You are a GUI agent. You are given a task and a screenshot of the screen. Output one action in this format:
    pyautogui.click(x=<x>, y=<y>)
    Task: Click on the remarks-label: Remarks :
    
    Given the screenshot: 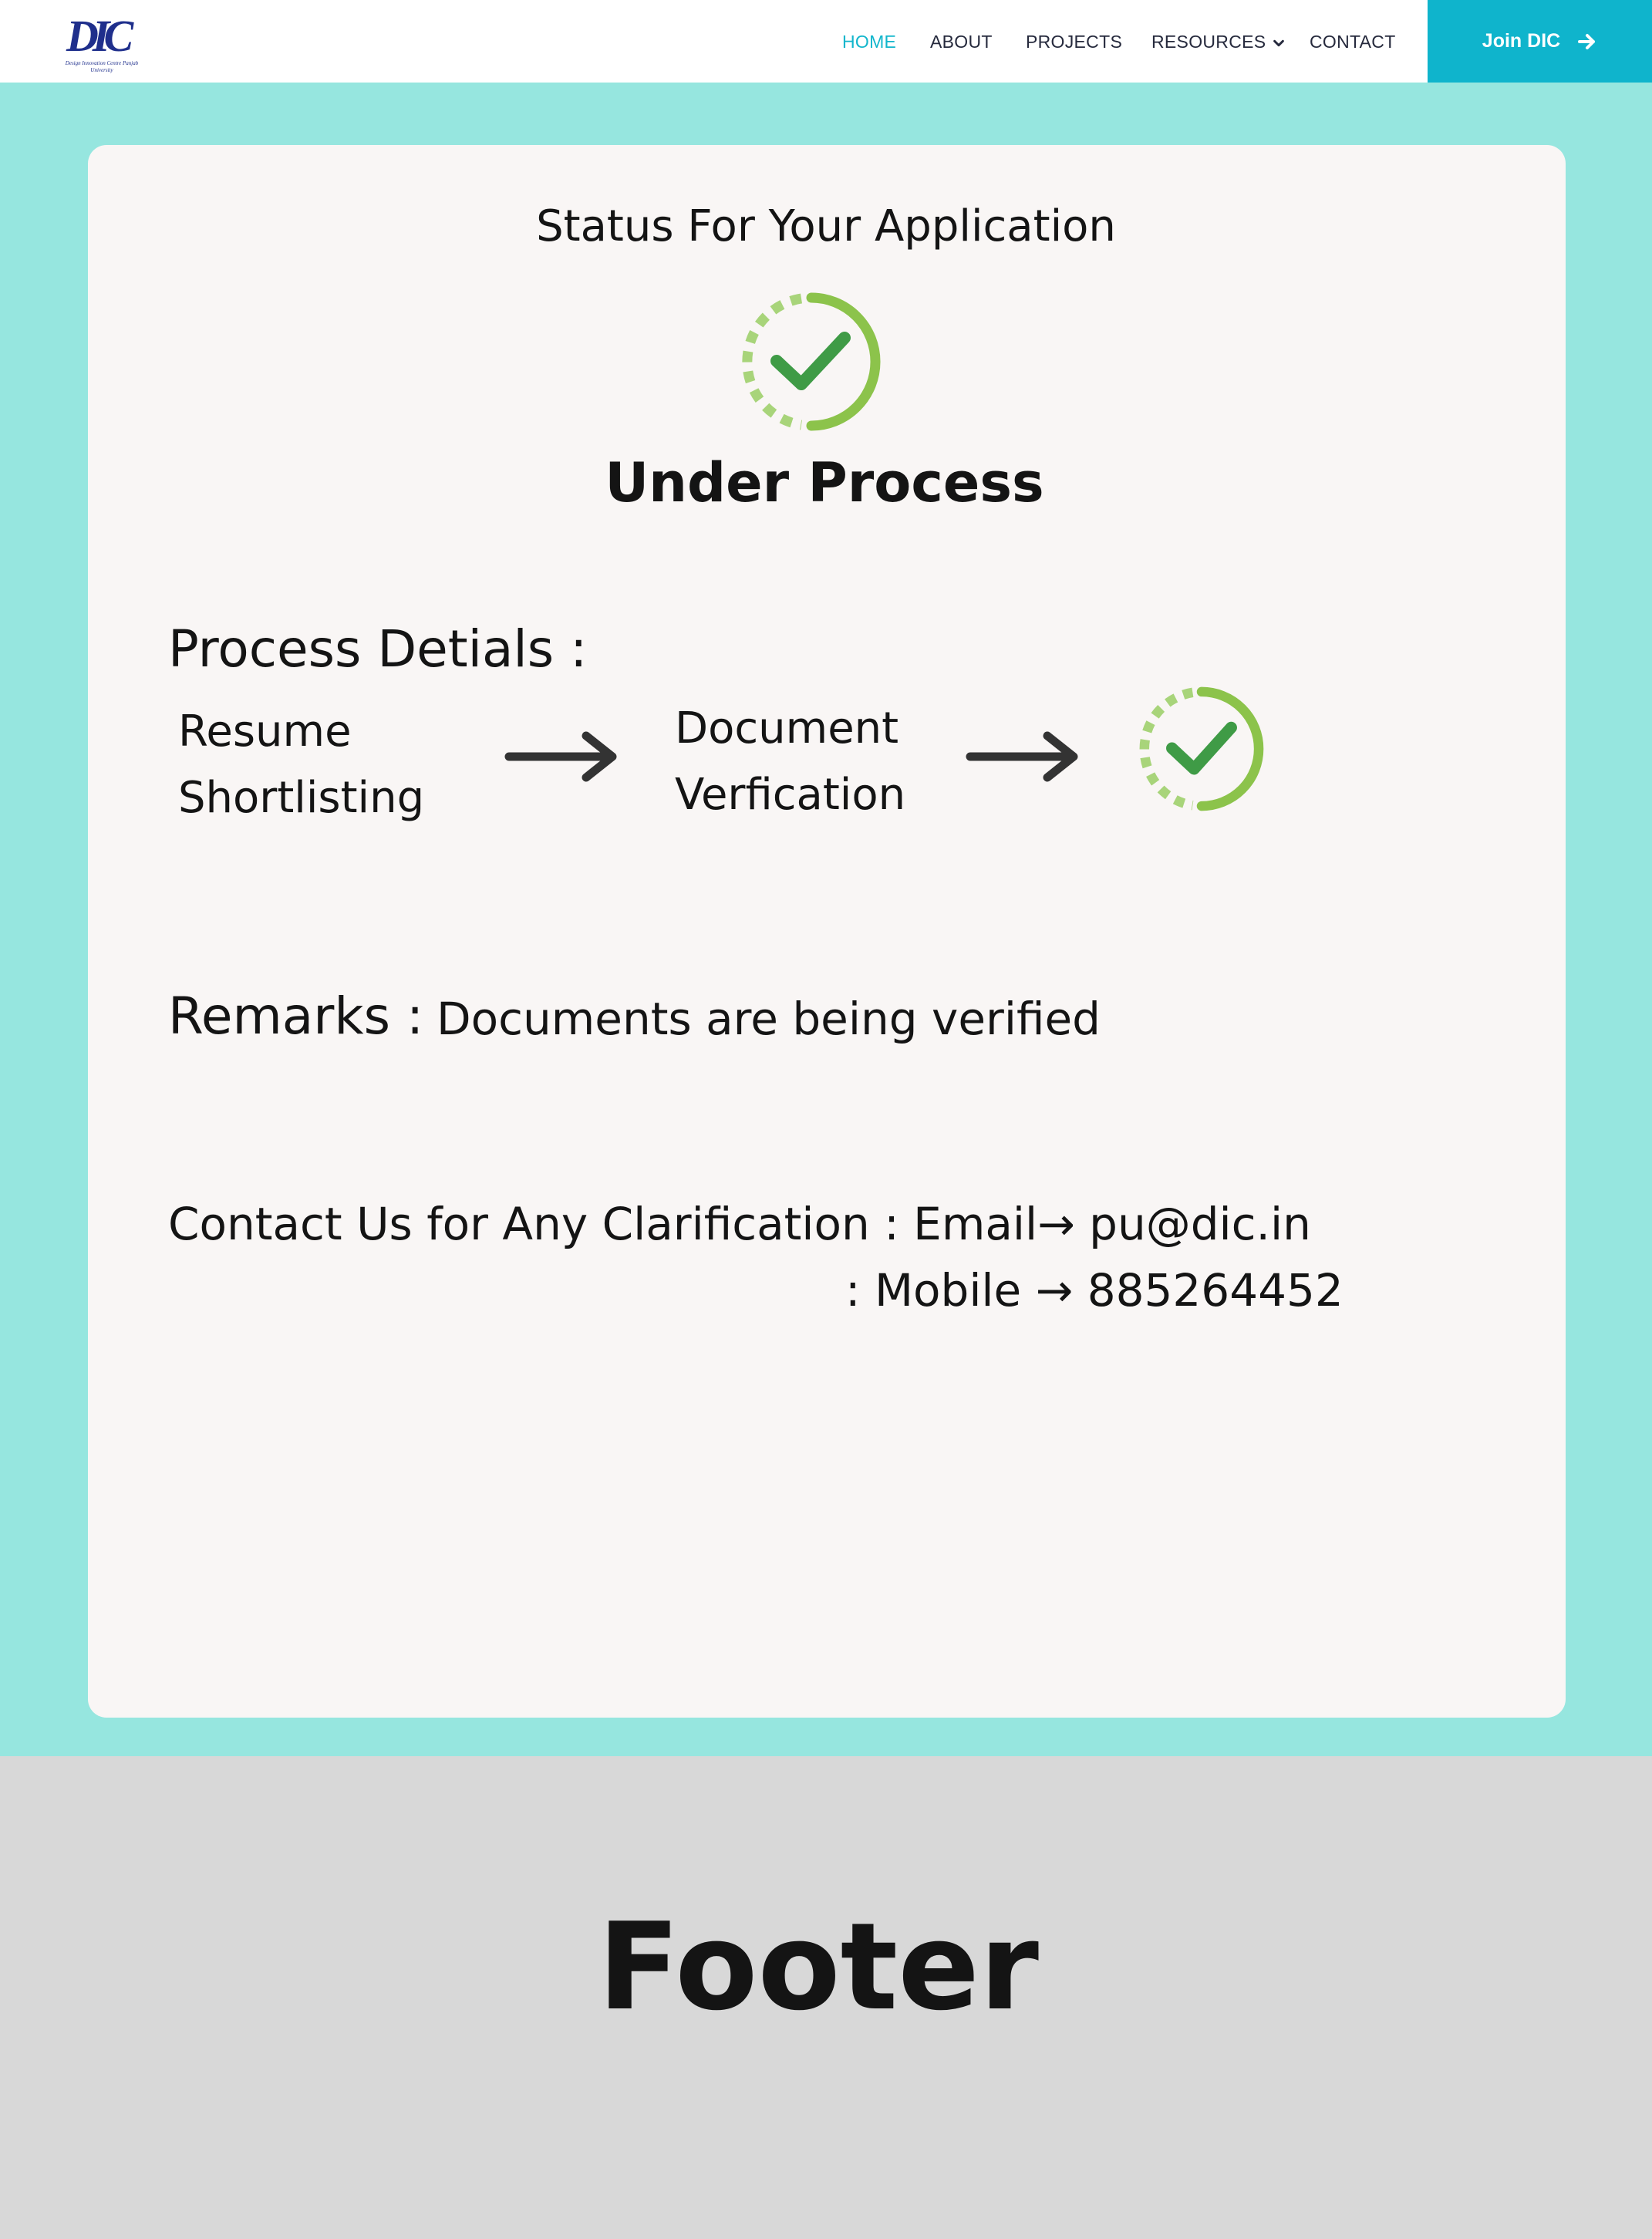 What is the action you would take?
    pyautogui.click(x=296, y=1016)
    